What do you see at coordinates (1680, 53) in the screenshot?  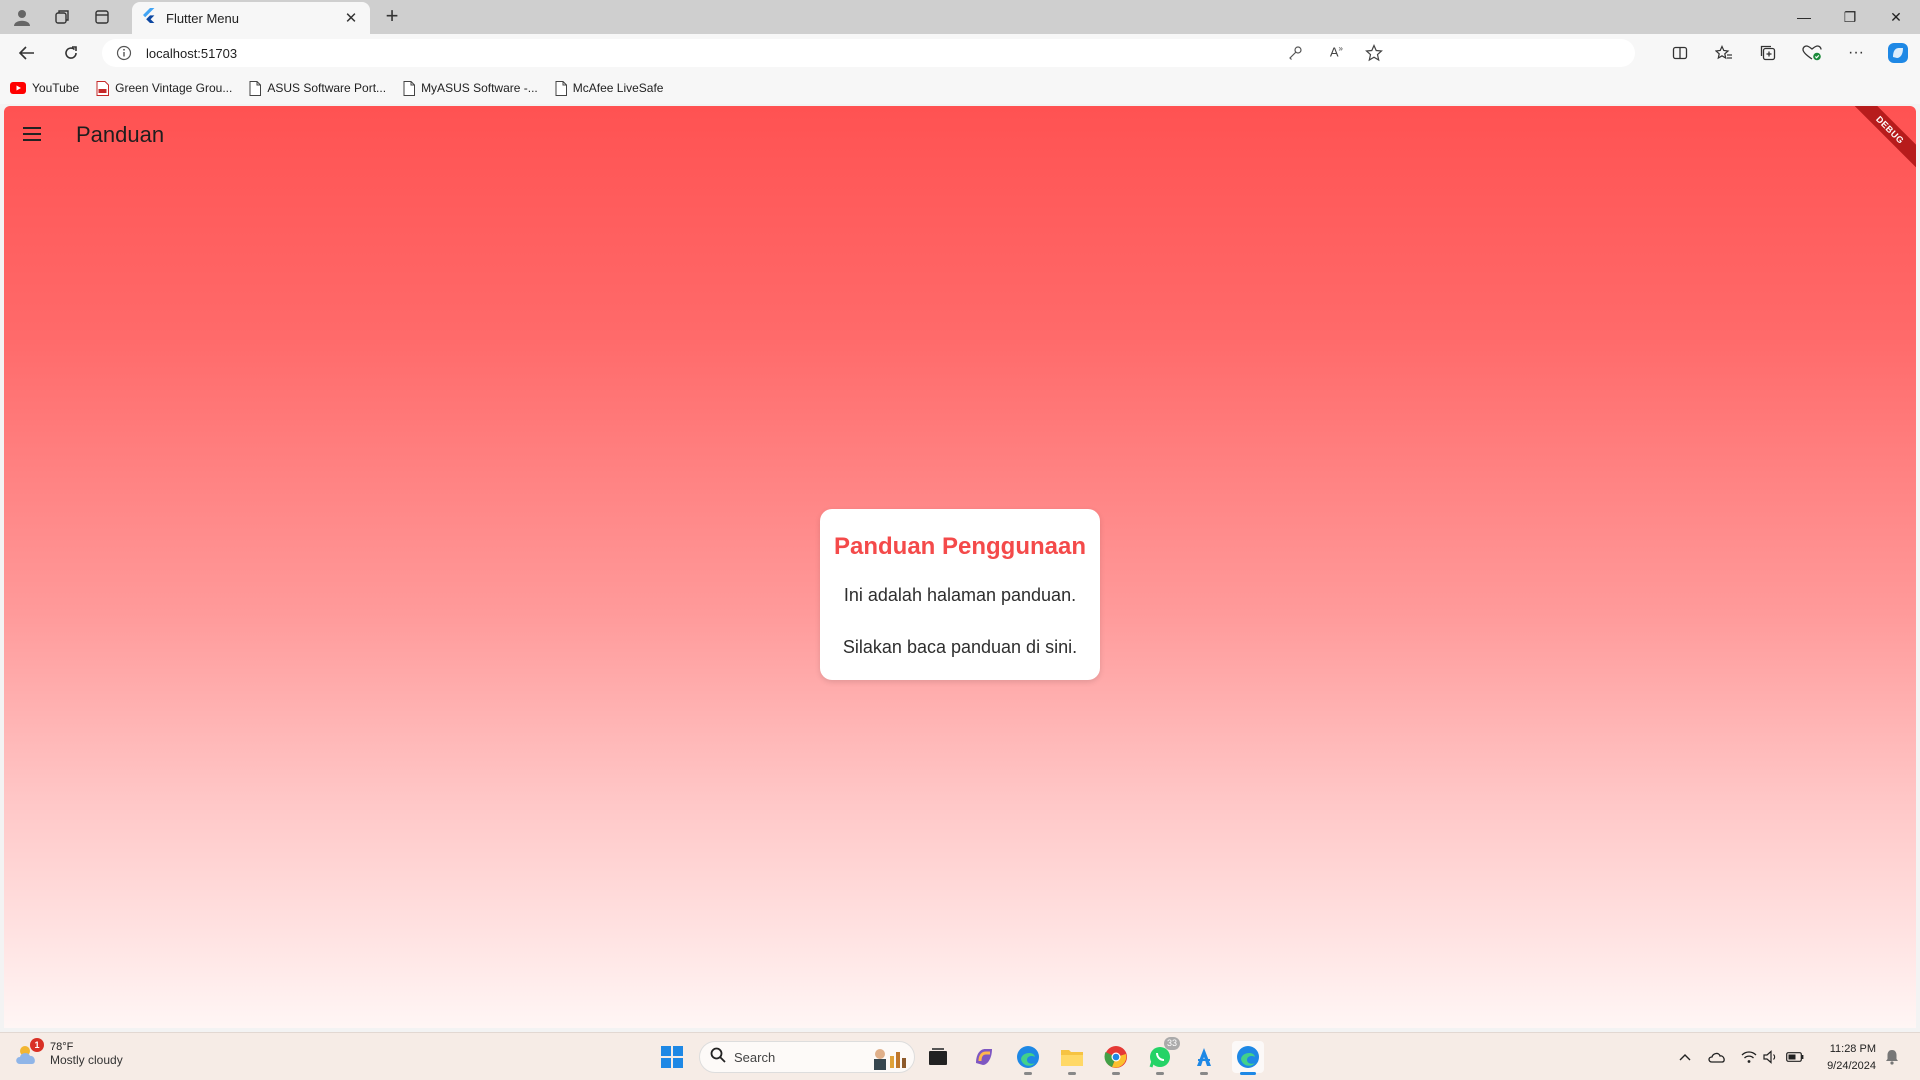 I see `split-screen-icon` at bounding box center [1680, 53].